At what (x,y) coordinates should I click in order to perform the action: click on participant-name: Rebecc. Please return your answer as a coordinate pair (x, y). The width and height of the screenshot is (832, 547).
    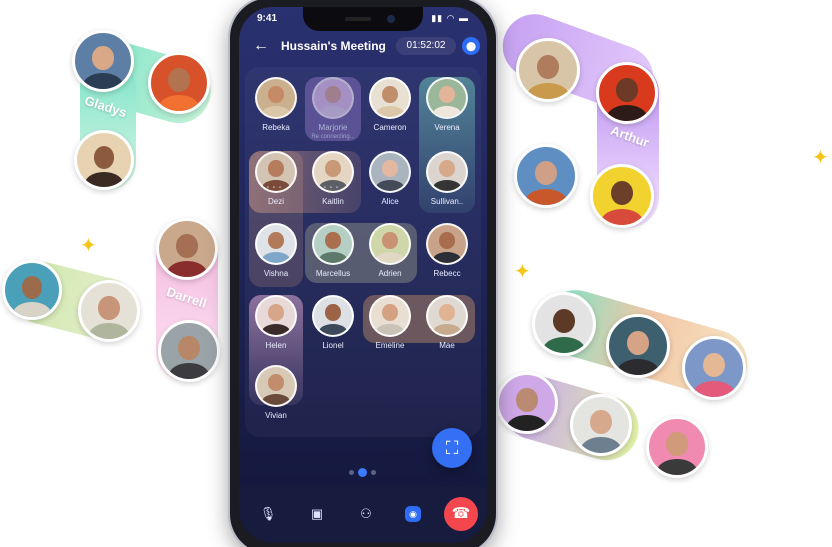
    Looking at the image, I should click on (447, 273).